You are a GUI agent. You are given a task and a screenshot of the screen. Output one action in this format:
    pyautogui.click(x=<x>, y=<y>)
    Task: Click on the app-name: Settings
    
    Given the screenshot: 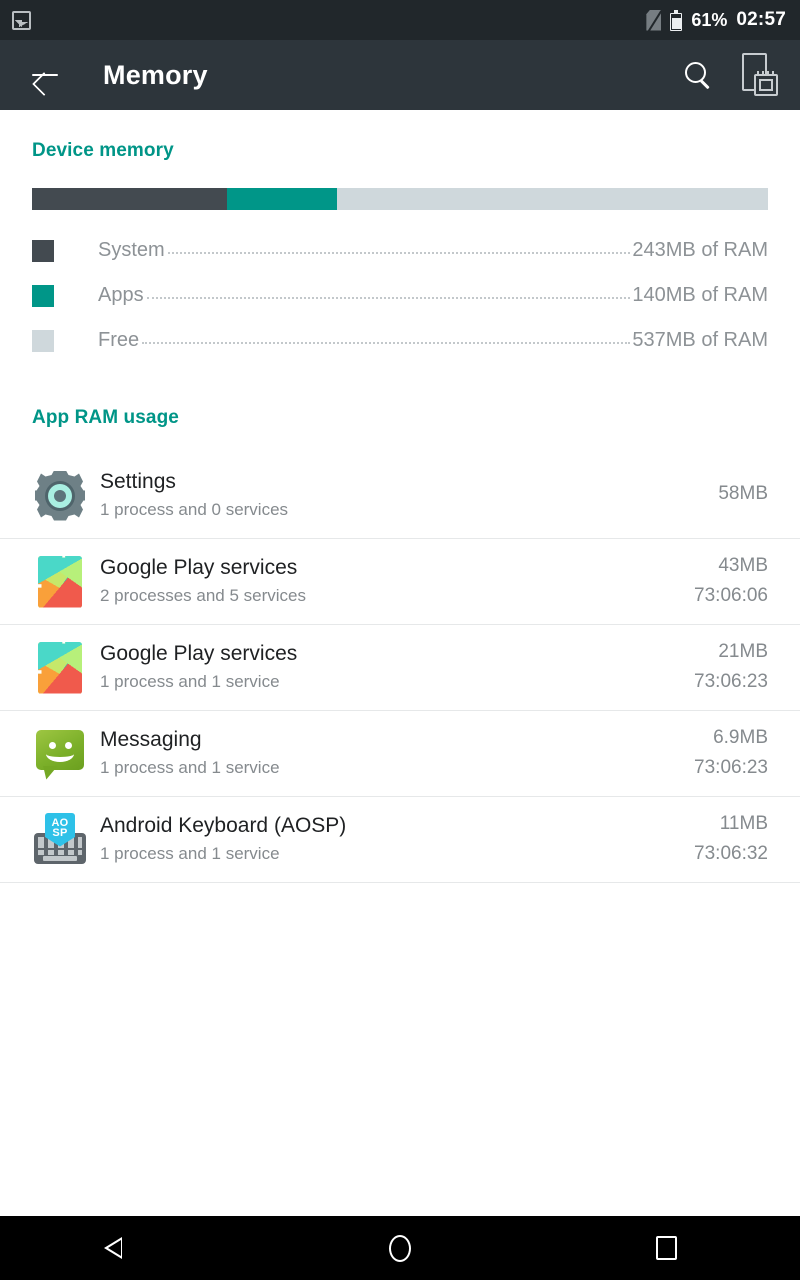 What is the action you would take?
    pyautogui.click(x=138, y=481)
    